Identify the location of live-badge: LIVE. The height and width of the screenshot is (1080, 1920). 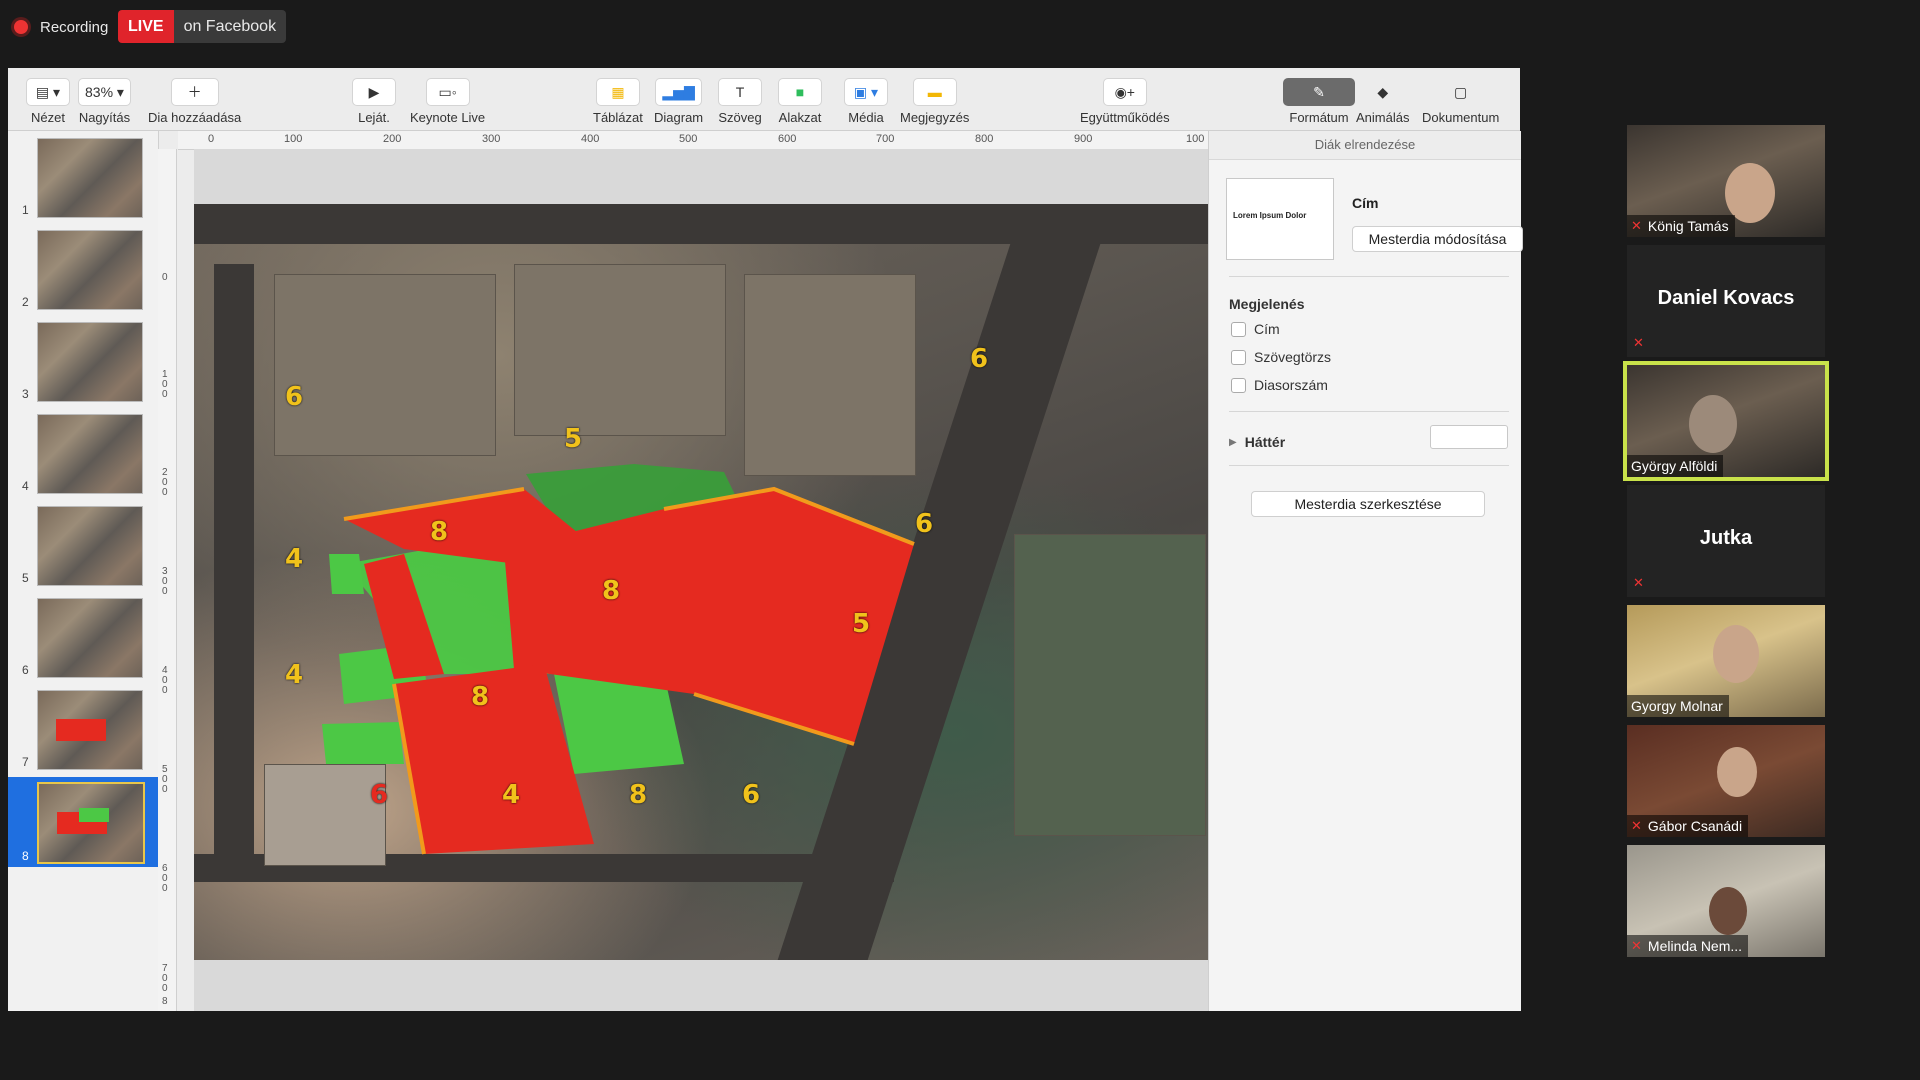
(146, 26).